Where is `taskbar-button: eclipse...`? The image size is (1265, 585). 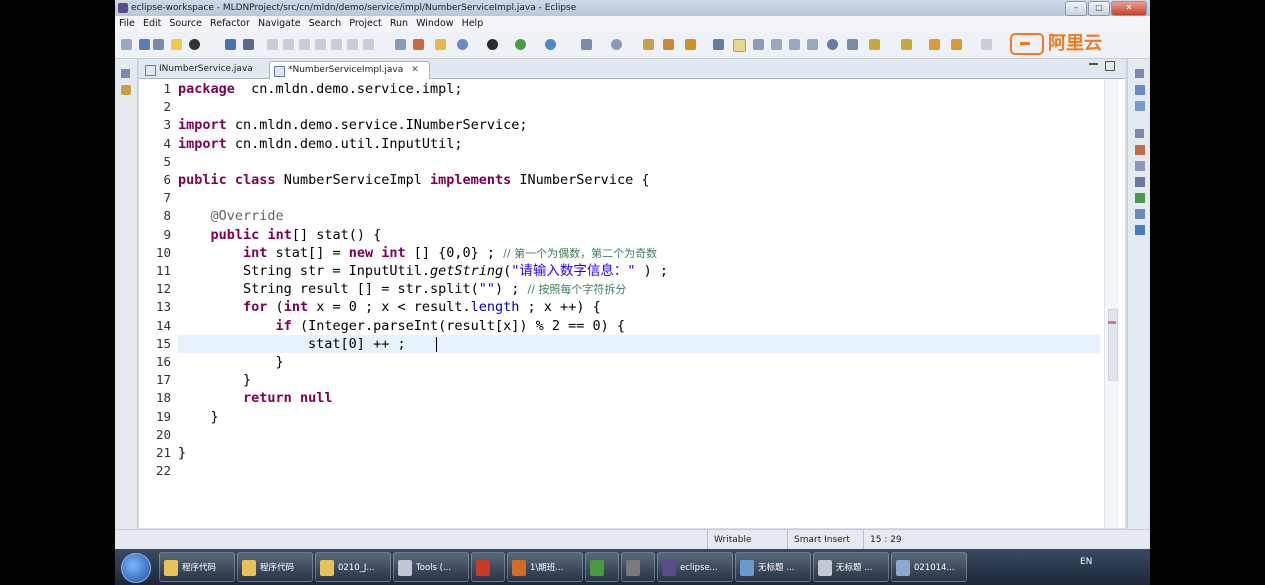
taskbar-button: eclipse... is located at coordinates (695, 567).